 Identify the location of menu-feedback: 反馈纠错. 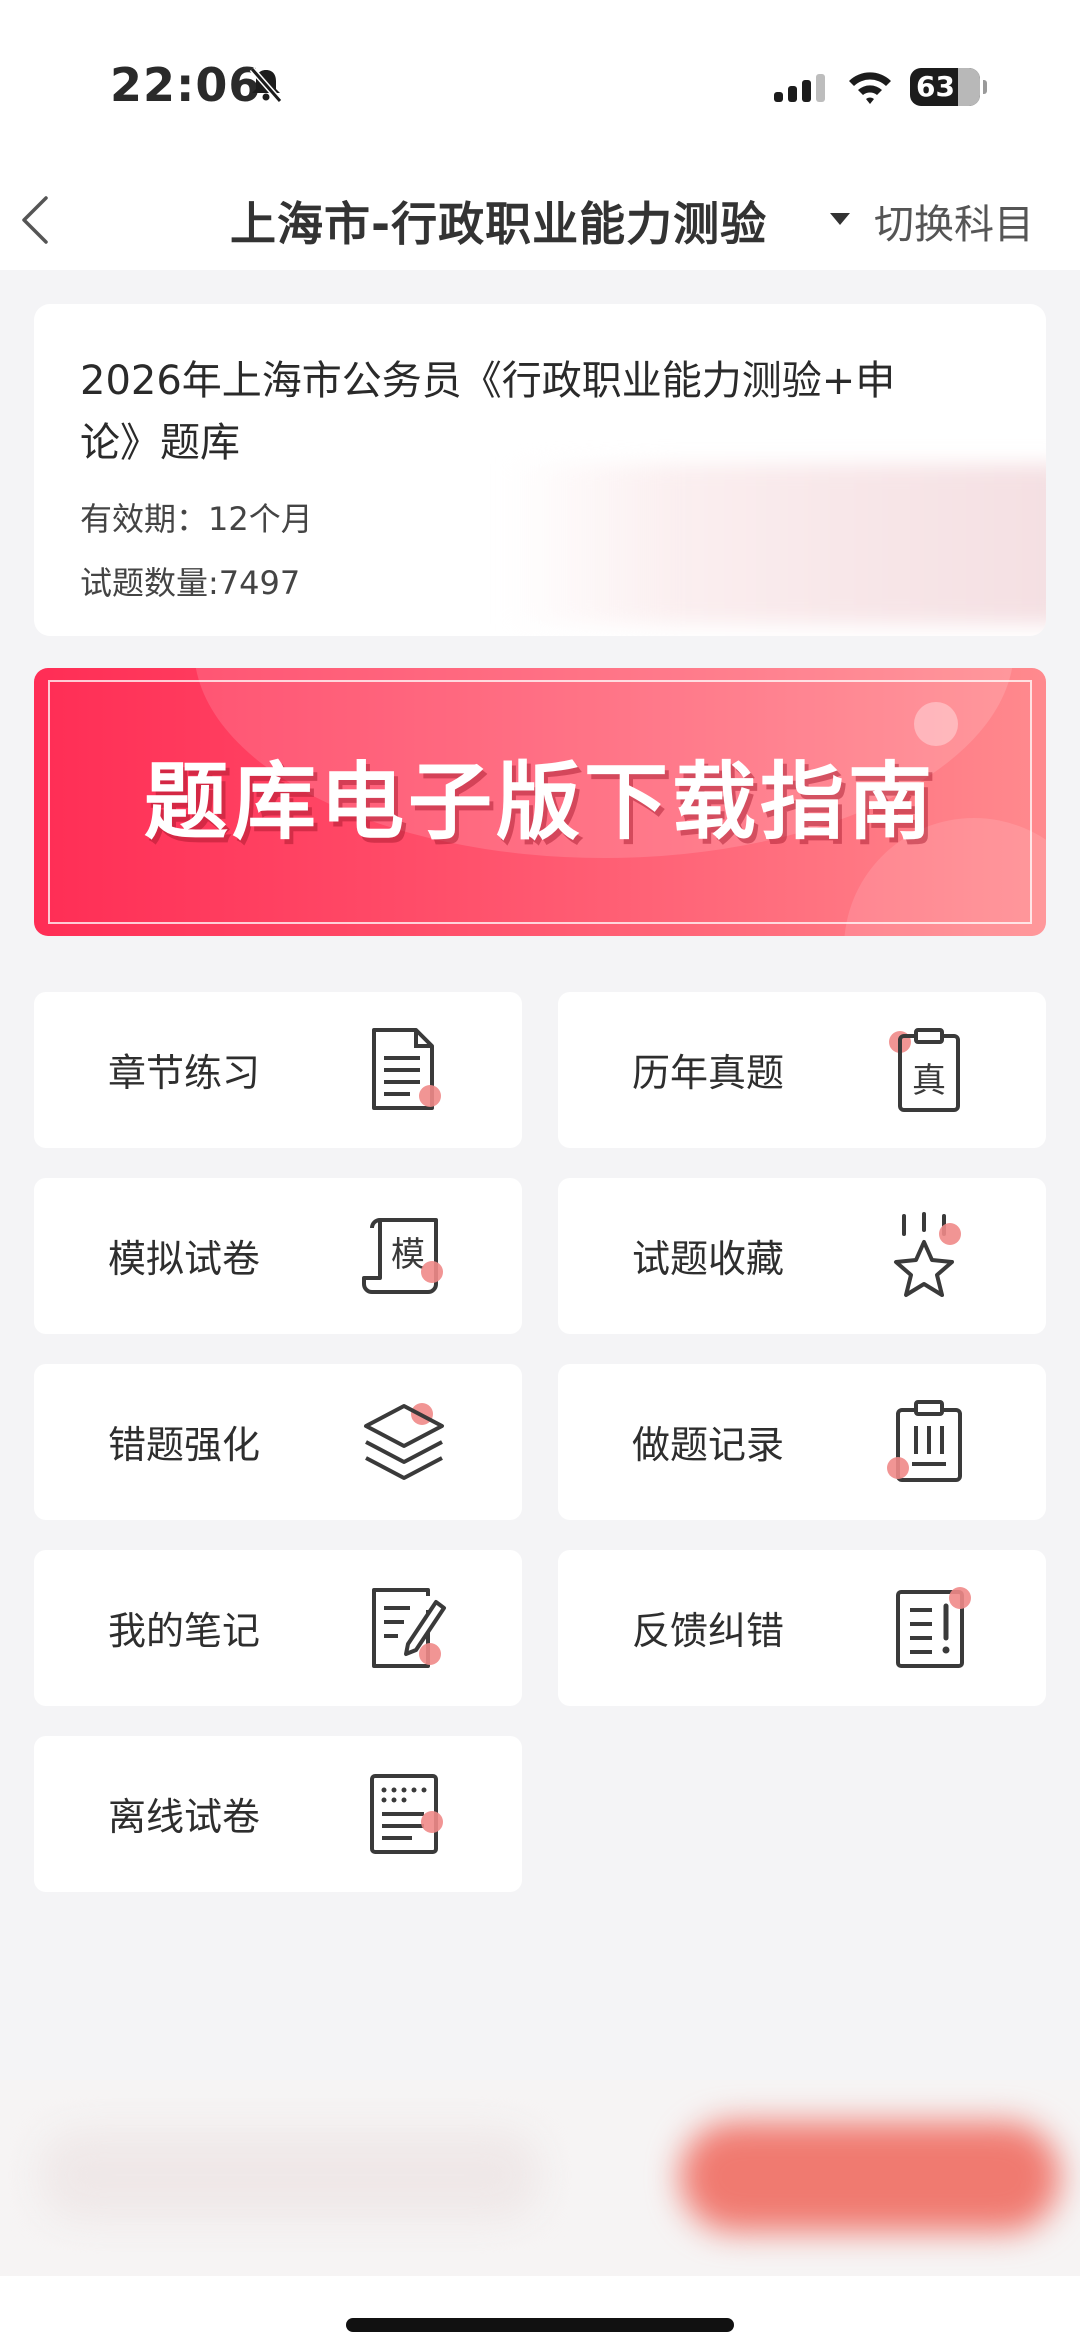
(802, 1628).